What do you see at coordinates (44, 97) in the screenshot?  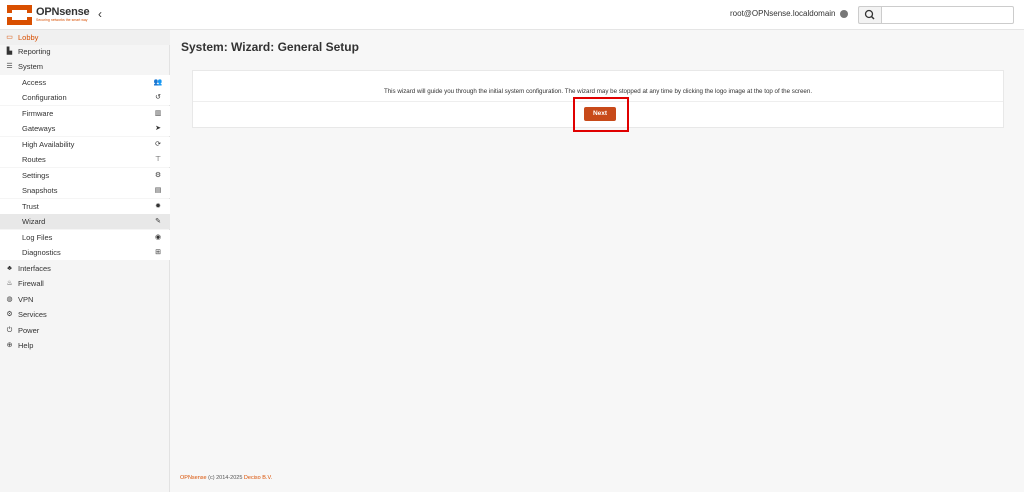 I see `sidebar-item-label: Configuration` at bounding box center [44, 97].